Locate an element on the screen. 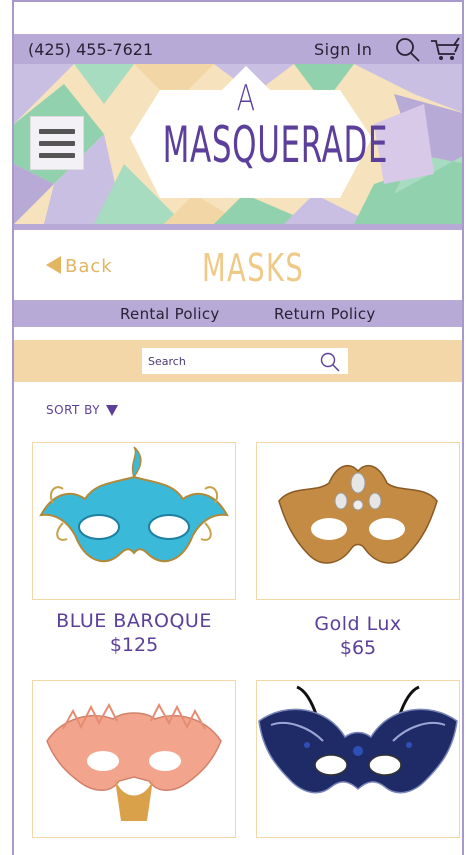  back-arrow-icon is located at coordinates (53, 265).